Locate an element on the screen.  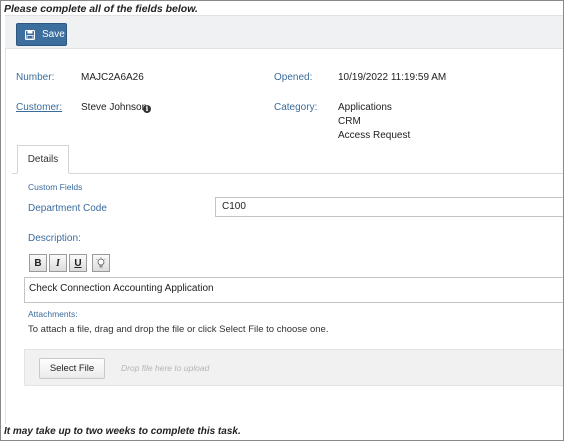
attachments-title: Attachments: is located at coordinates (53, 314).